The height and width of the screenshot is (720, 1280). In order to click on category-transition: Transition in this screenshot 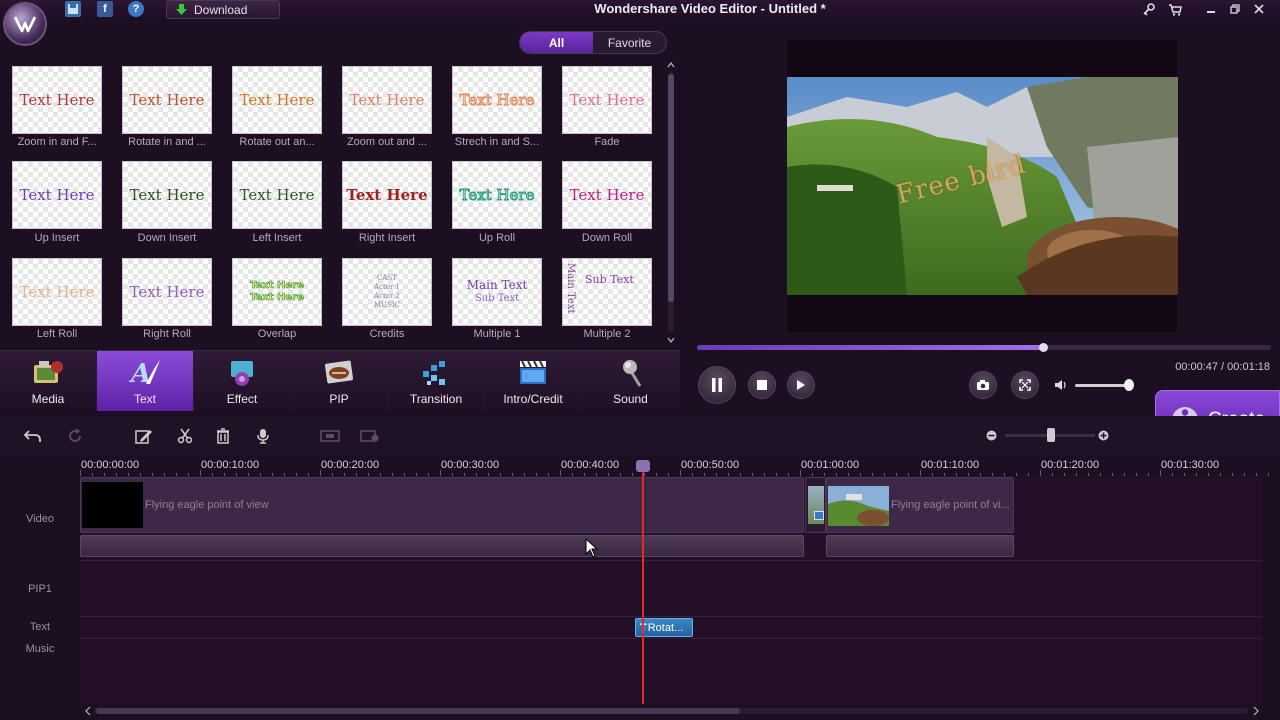, I will do `click(436, 381)`.